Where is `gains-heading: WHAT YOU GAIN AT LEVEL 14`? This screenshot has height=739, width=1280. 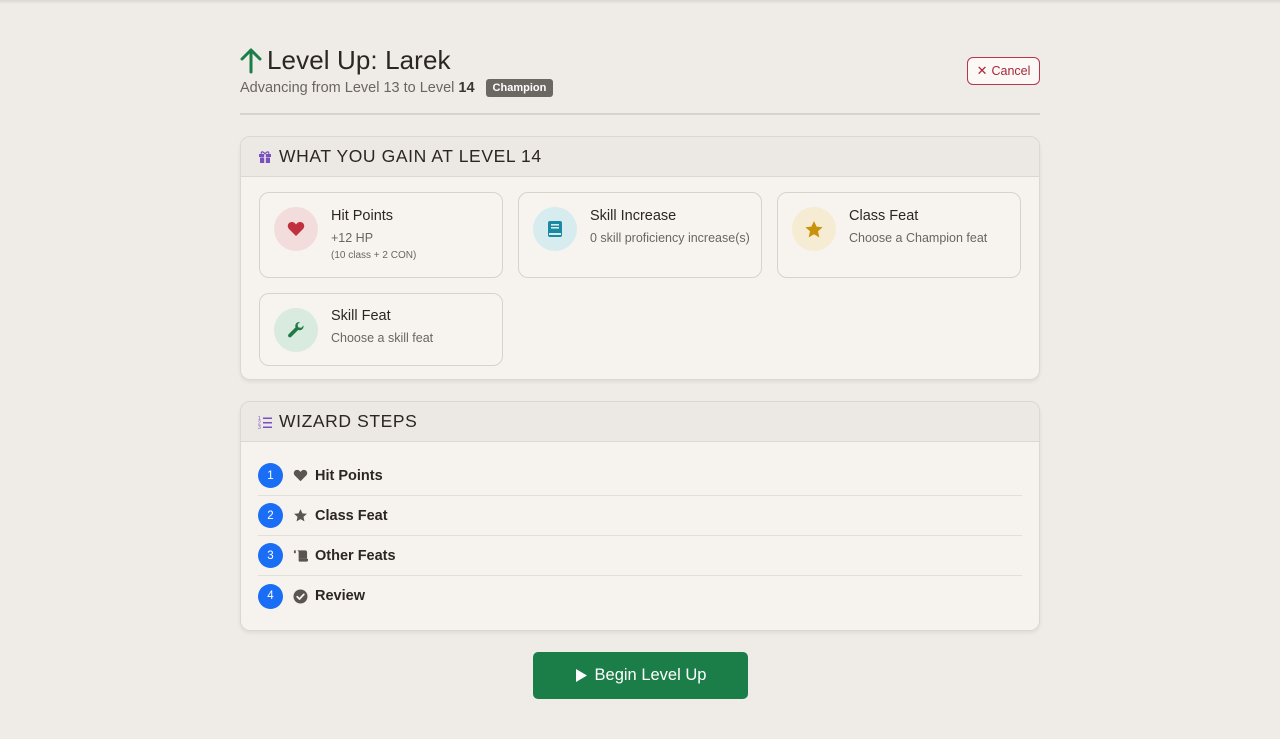
gains-heading: WHAT YOU GAIN AT LEVEL 14 is located at coordinates (410, 156).